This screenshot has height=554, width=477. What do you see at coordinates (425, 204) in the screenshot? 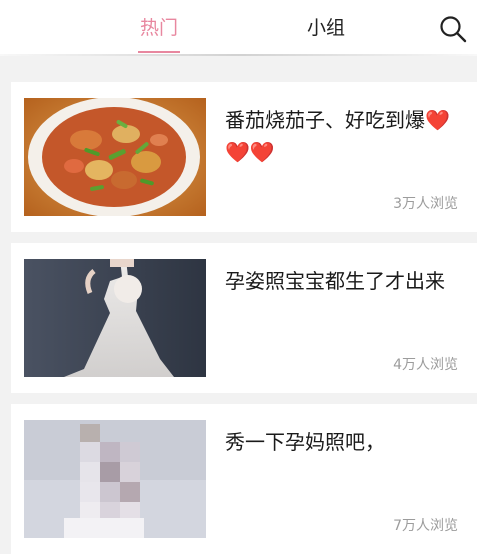
I see `view-count: 3万人浏览` at bounding box center [425, 204].